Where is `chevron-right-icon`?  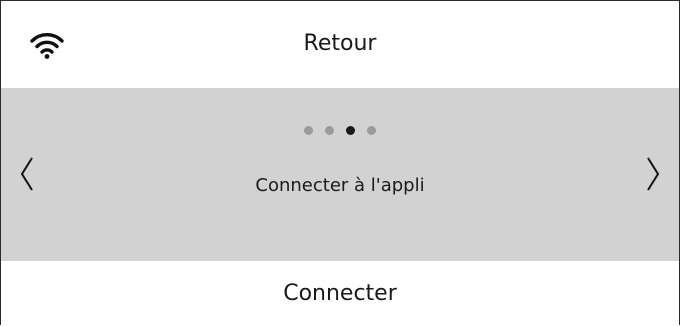
chevron-right-icon is located at coordinates (653, 174).